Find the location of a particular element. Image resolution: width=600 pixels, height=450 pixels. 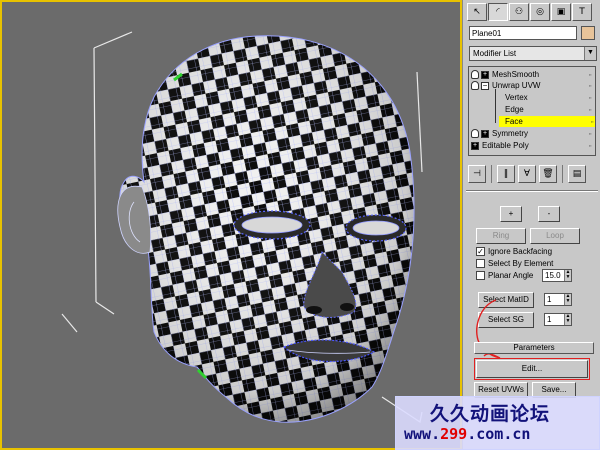

select-matid-value: 1 is located at coordinates (549, 299).